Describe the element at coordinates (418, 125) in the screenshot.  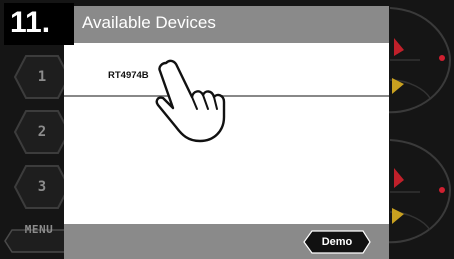
I see `gauge-panel` at that location.